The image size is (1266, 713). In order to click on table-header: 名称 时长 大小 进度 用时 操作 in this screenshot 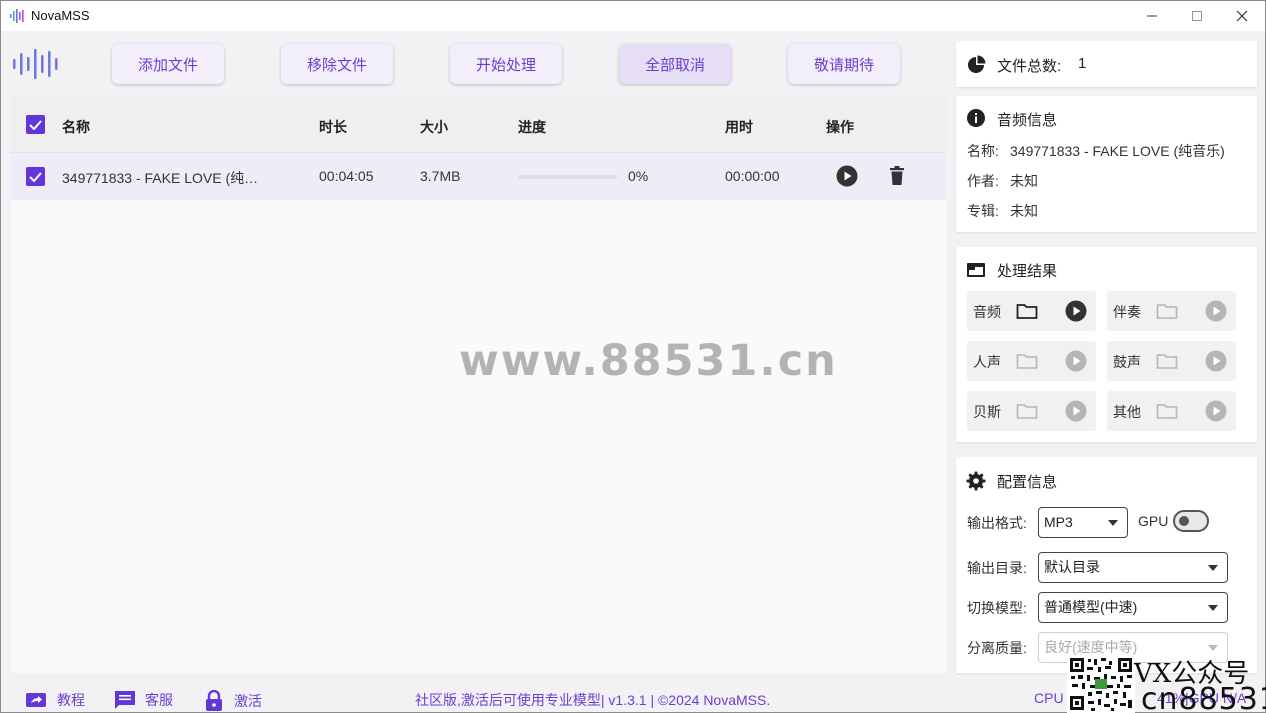, I will do `click(478, 124)`.